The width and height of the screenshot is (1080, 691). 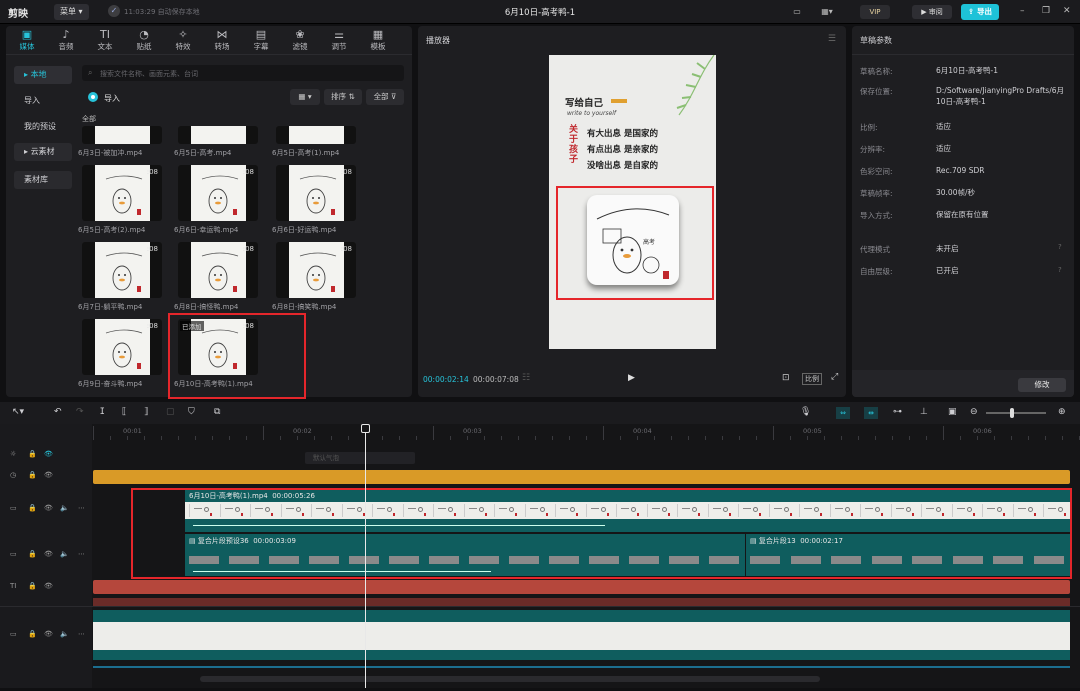 I want to click on filter-button: 全部 ⊽, so click(x=385, y=97).